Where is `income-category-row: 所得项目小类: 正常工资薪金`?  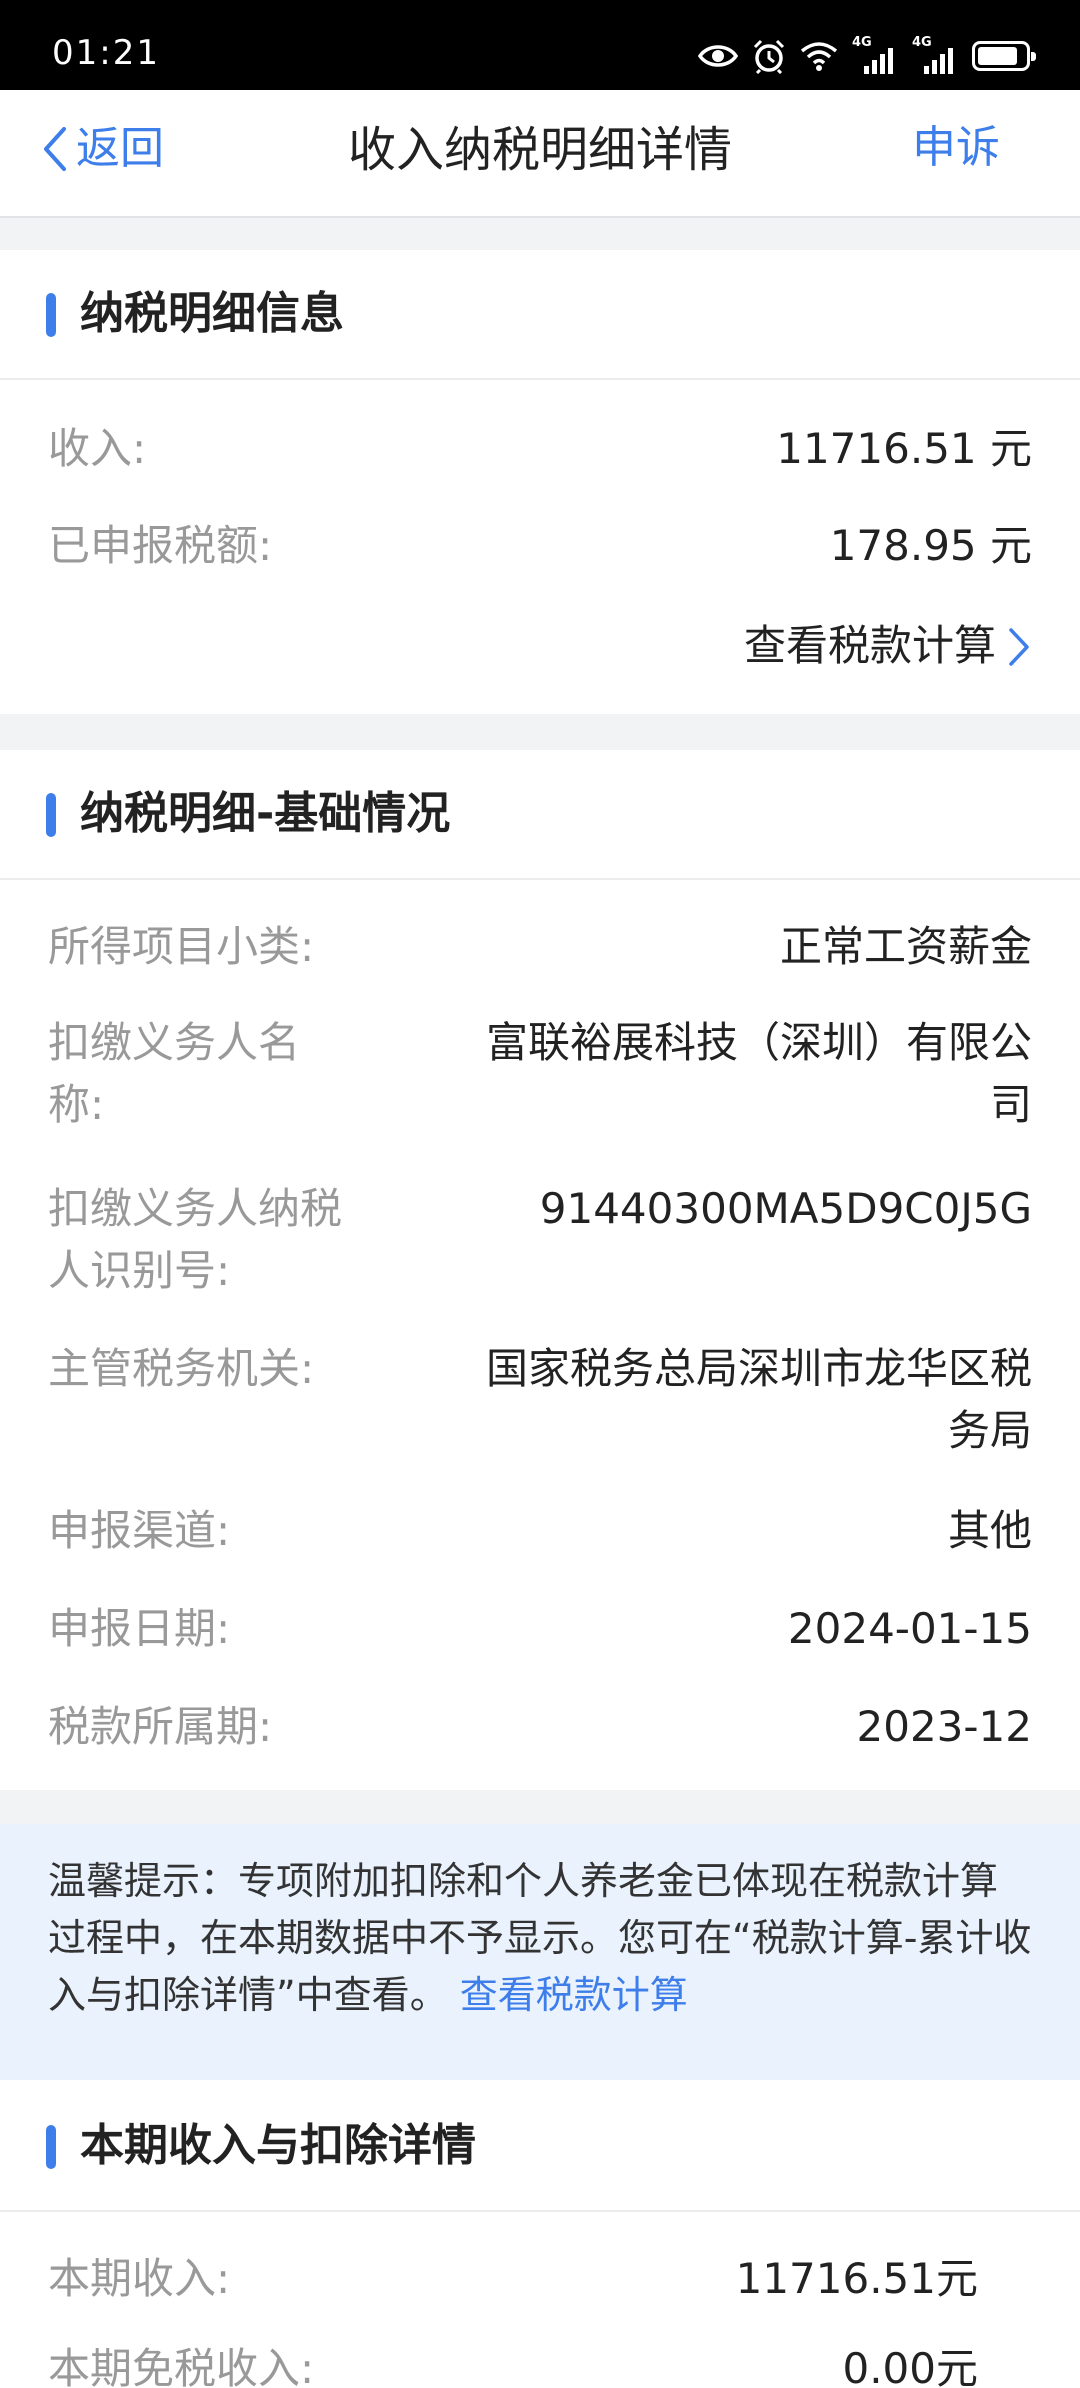
income-category-row: 所得项目小类: 正常工资薪金 is located at coordinates (540, 947).